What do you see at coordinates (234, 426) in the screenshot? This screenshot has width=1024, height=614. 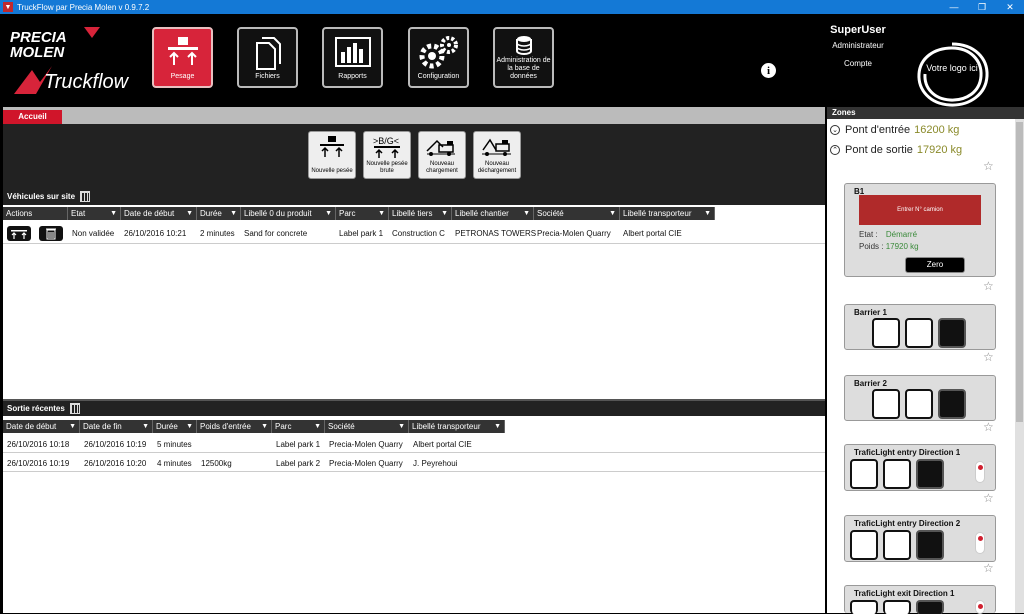 I see `col-poids-entree: Poids d'entrée ▼` at bounding box center [234, 426].